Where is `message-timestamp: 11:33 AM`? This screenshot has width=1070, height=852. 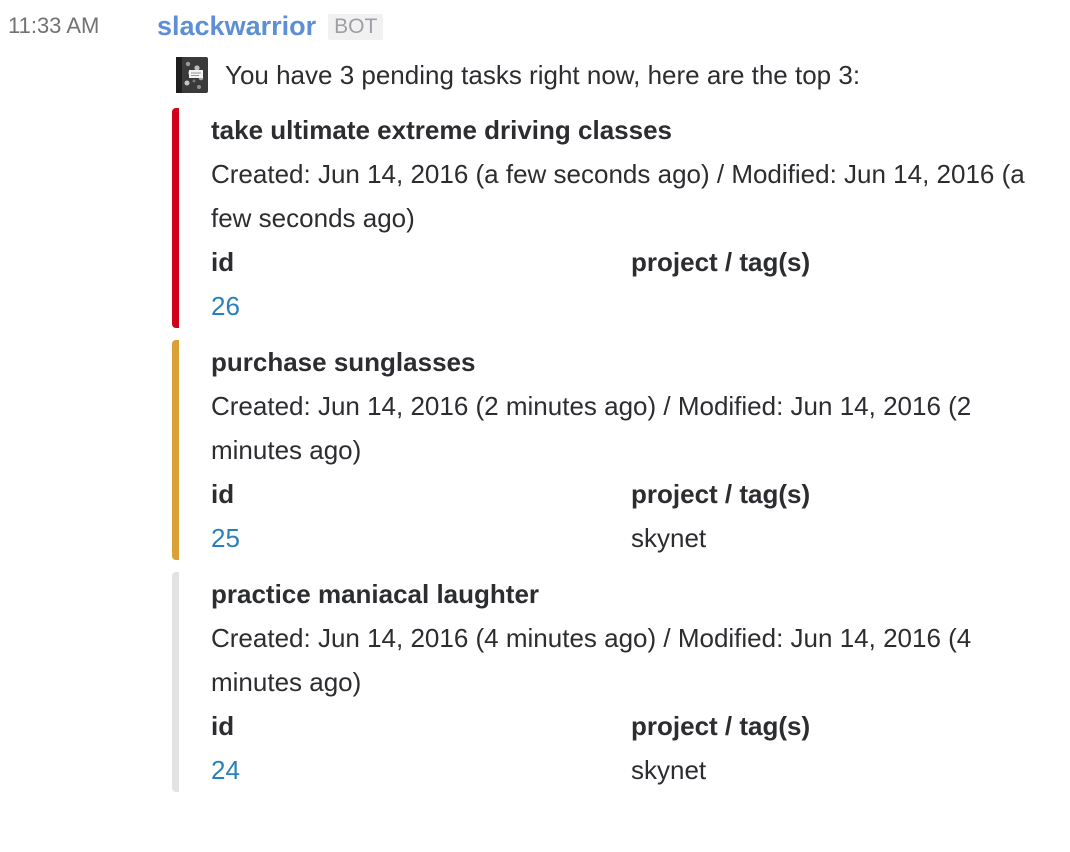
message-timestamp: 11:33 AM is located at coordinates (53, 26).